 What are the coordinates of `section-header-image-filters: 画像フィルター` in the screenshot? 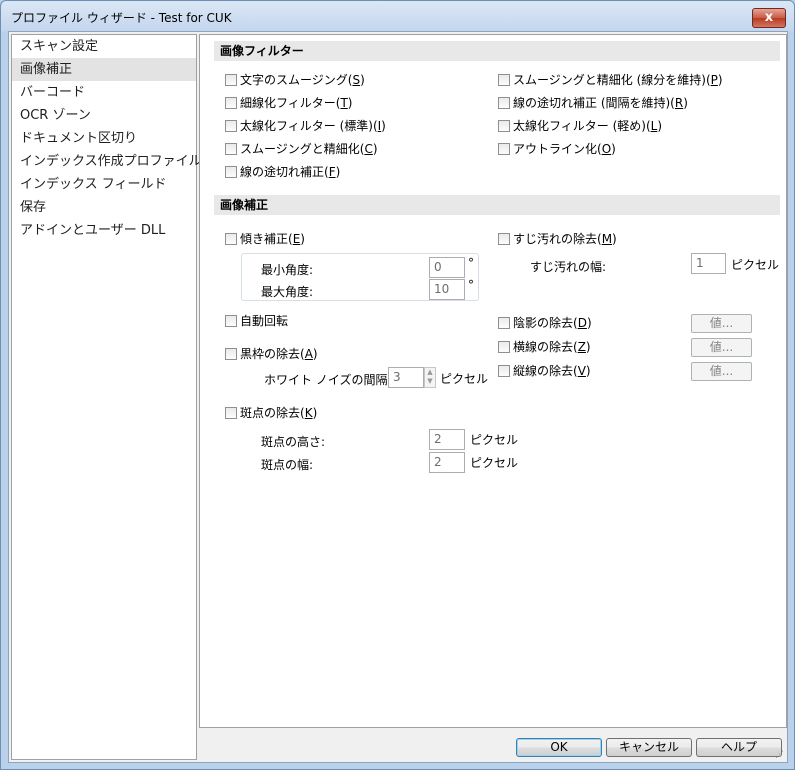 It's located at (497, 51).